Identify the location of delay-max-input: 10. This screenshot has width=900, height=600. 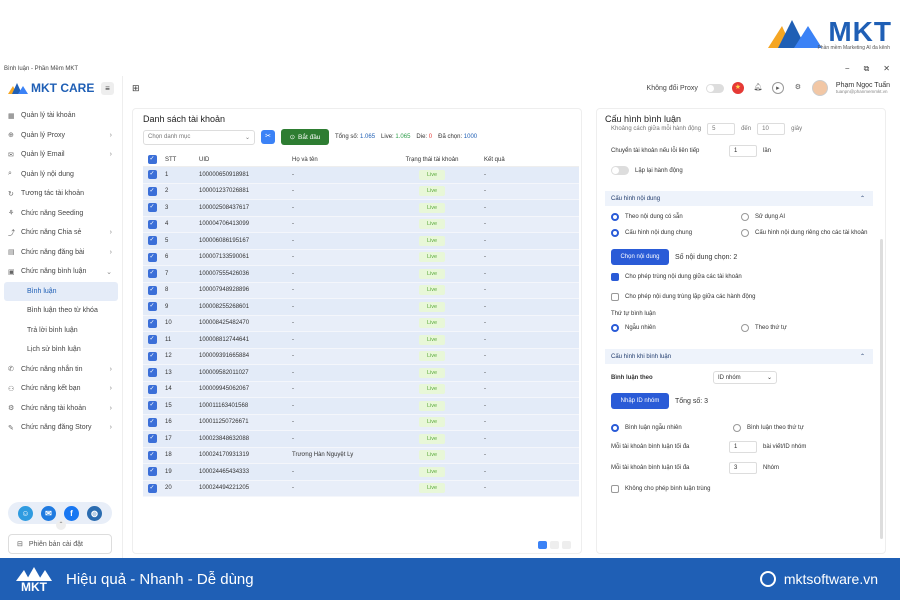
(771, 129).